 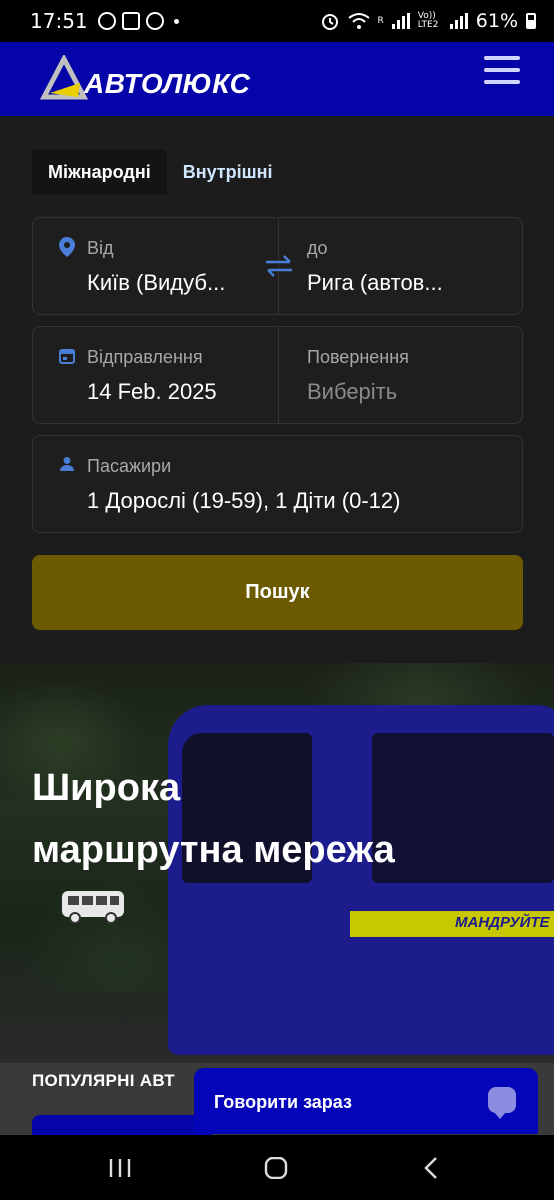 What do you see at coordinates (272, 819) in the screenshot?
I see `hero-title: Широка маршрутна мережа` at bounding box center [272, 819].